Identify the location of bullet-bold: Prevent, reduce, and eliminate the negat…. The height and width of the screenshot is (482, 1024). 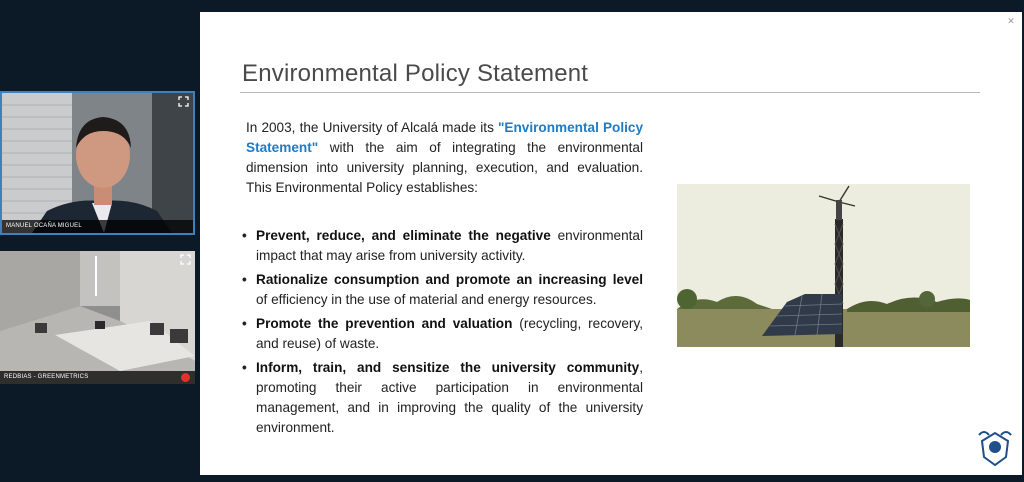
(403, 235).